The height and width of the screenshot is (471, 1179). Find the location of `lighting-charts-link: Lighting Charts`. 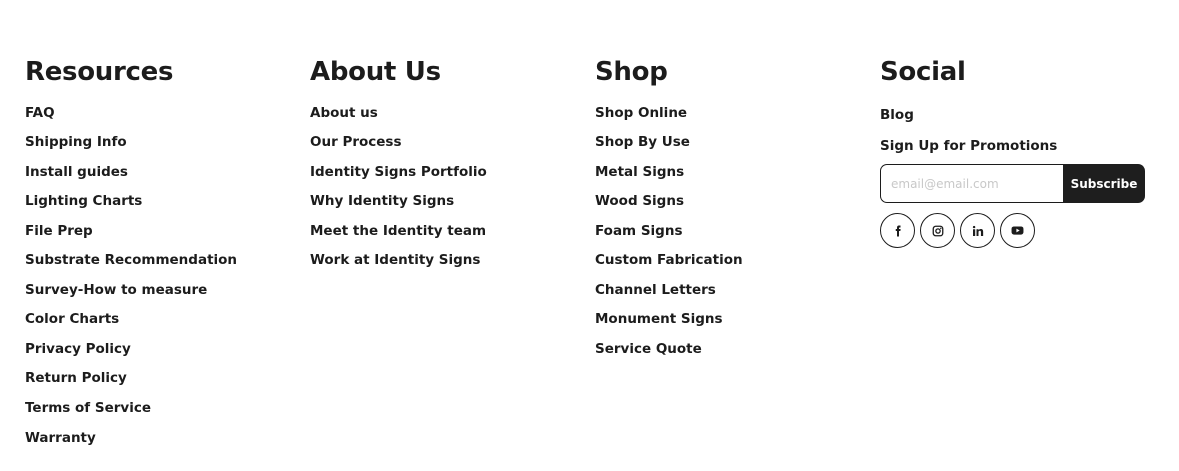

lighting-charts-link: Lighting Charts is located at coordinates (83, 201).